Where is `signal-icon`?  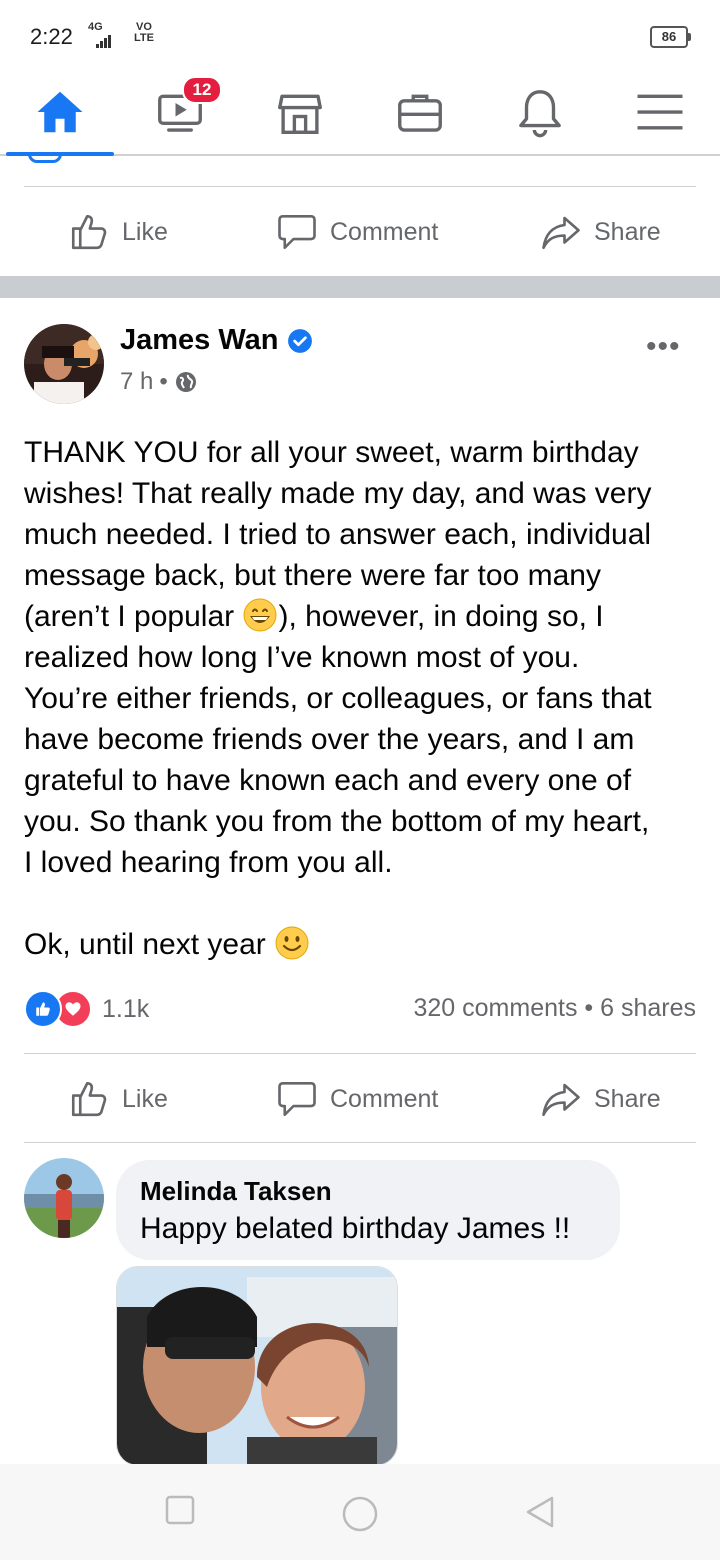 signal-icon is located at coordinates (104, 39).